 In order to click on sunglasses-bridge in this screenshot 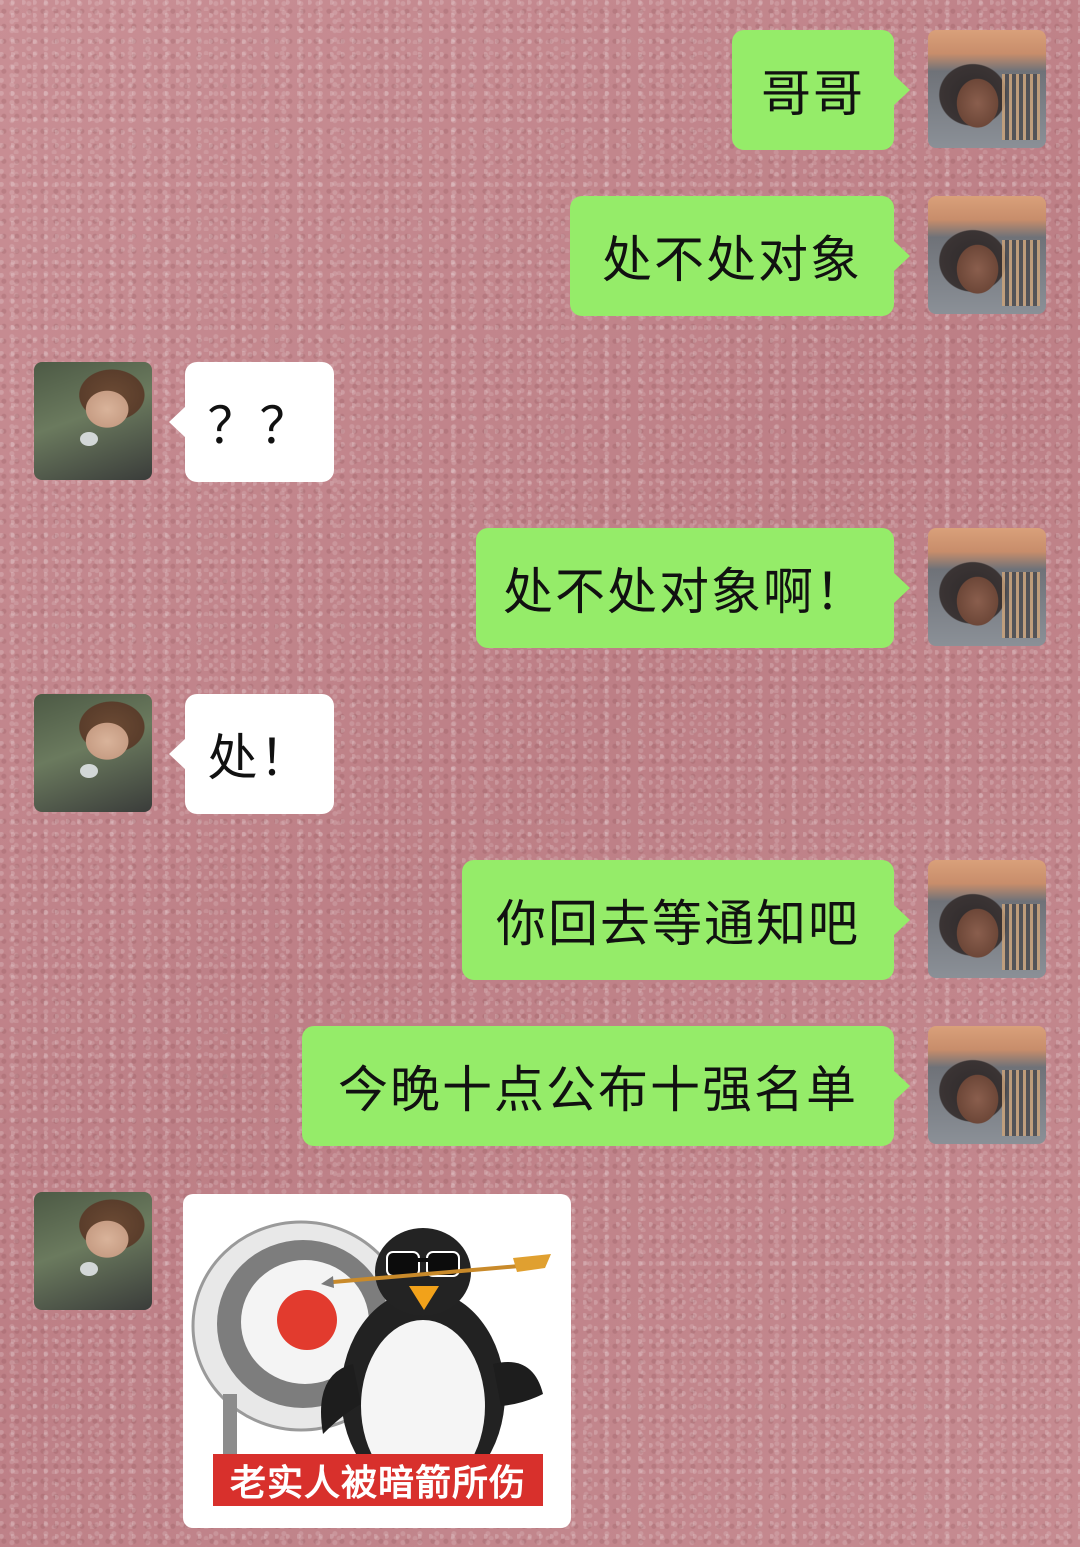, I will do `click(423, 1260)`.